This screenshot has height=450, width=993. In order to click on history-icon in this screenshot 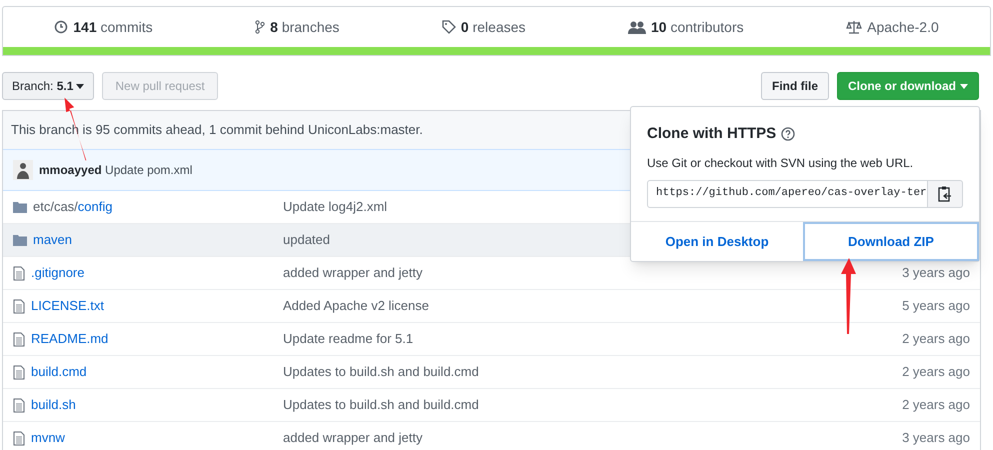, I will do `click(61, 27)`.